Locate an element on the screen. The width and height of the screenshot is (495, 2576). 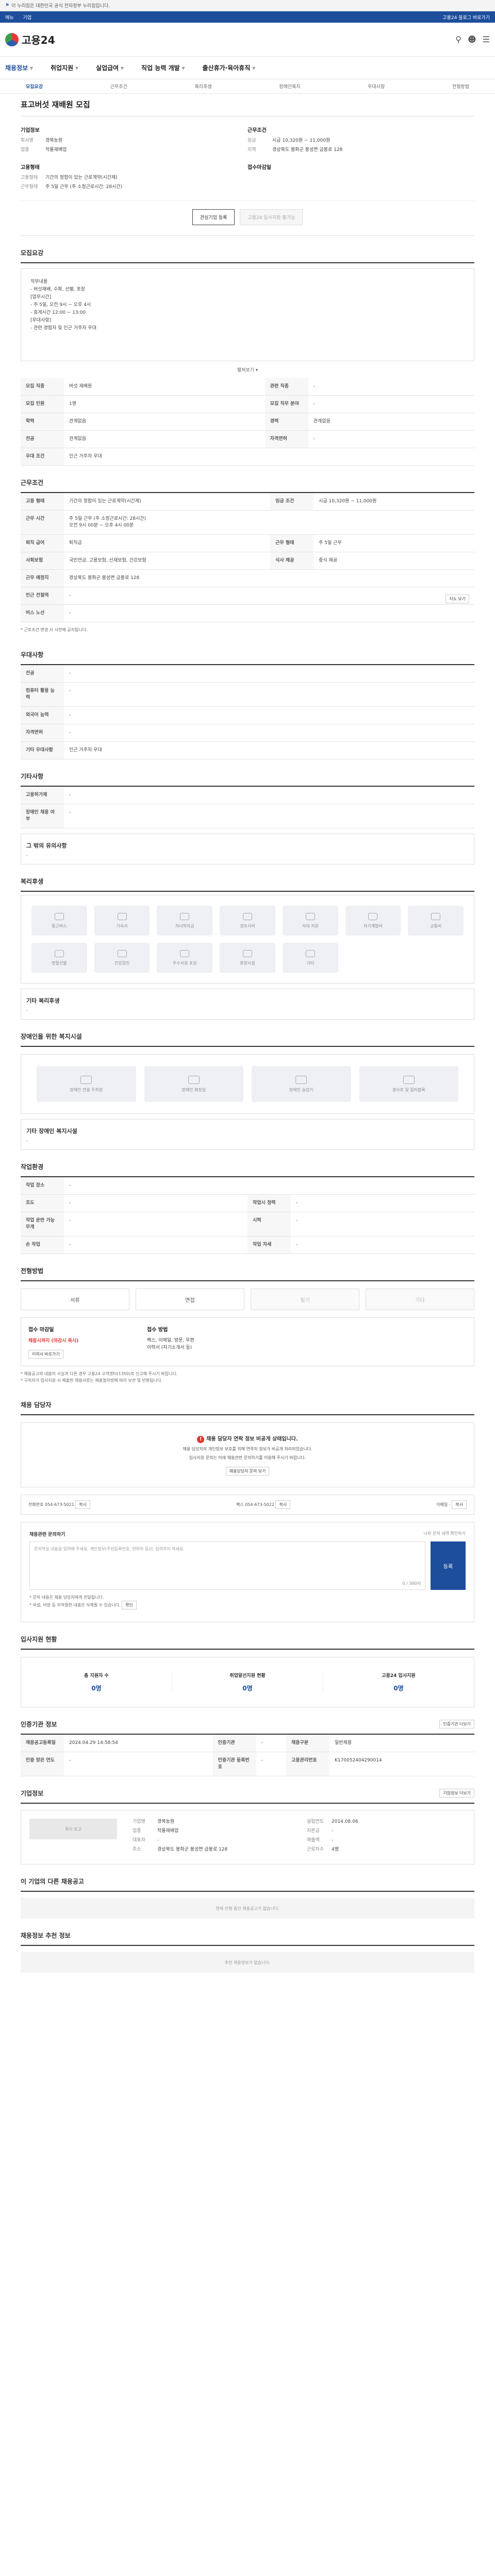
table-row: 사회보험 국민연금, 고용보험, 산재보험, 건강보험 식사 제공 중식 제공 is located at coordinates (247, 561).